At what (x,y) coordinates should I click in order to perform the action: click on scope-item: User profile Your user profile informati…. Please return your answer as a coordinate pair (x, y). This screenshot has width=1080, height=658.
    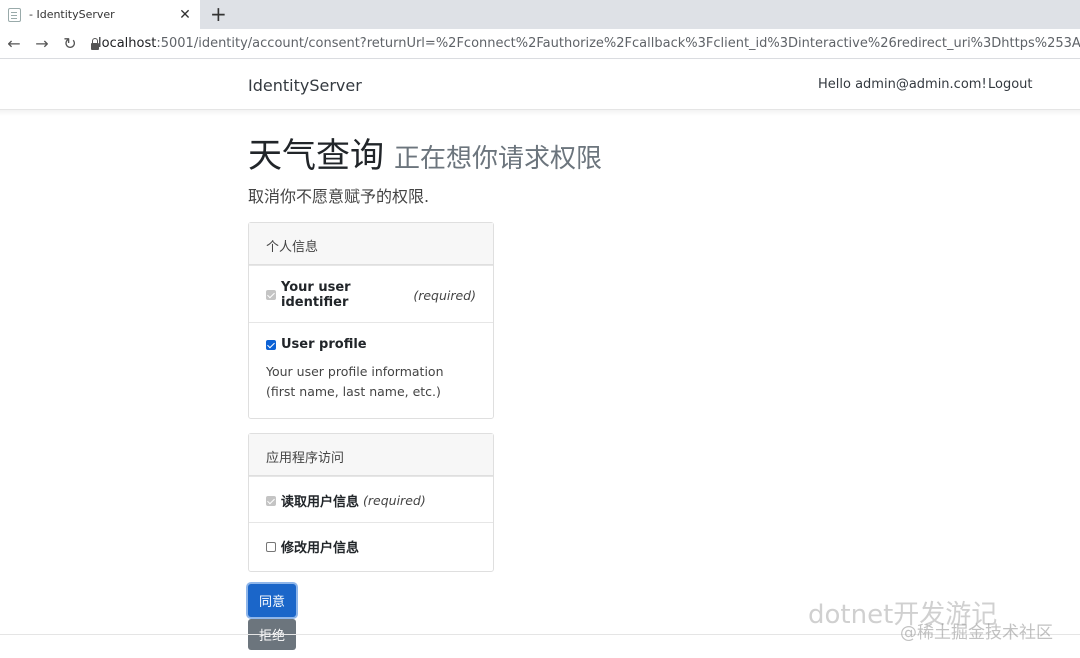
    Looking at the image, I should click on (371, 370).